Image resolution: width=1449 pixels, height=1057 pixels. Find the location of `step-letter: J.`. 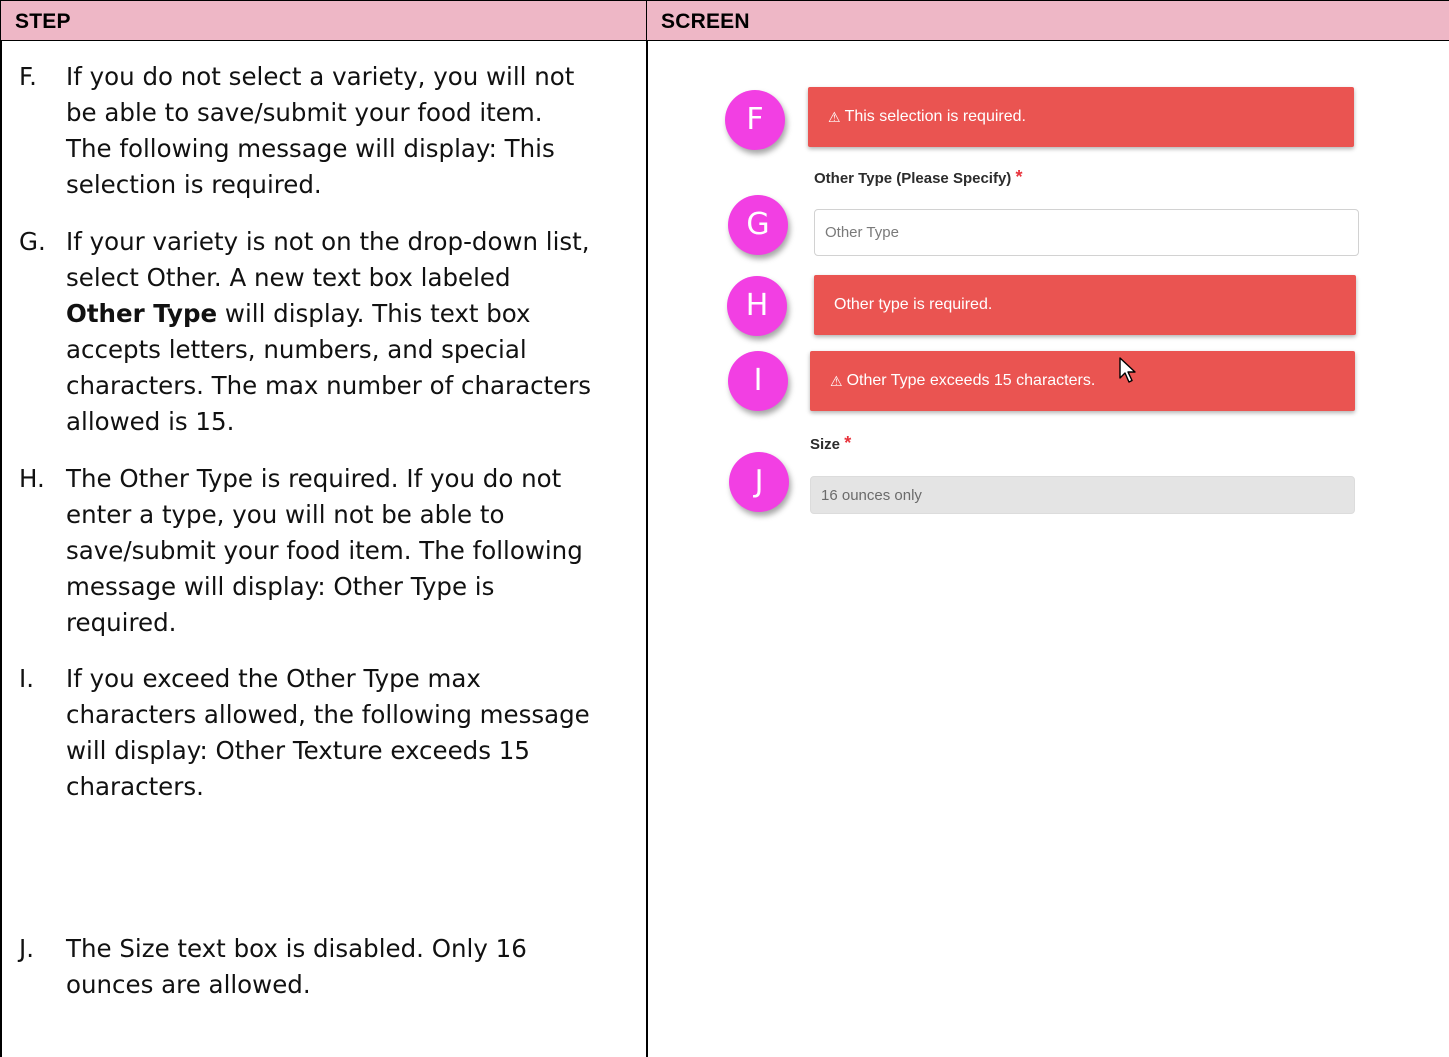

step-letter: J. is located at coordinates (27, 948).